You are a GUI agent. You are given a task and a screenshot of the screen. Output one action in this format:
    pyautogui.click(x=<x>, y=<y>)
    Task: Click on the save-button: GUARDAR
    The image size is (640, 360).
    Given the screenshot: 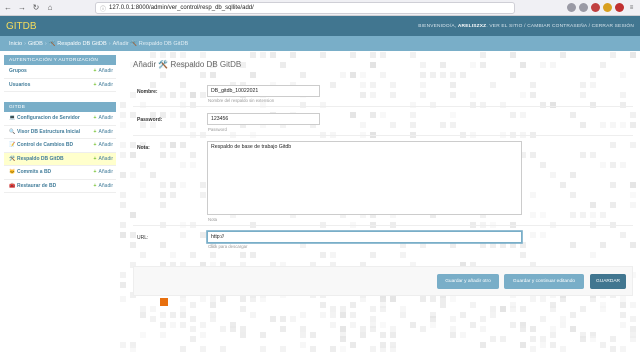 What is the action you would take?
    pyautogui.click(x=608, y=281)
    